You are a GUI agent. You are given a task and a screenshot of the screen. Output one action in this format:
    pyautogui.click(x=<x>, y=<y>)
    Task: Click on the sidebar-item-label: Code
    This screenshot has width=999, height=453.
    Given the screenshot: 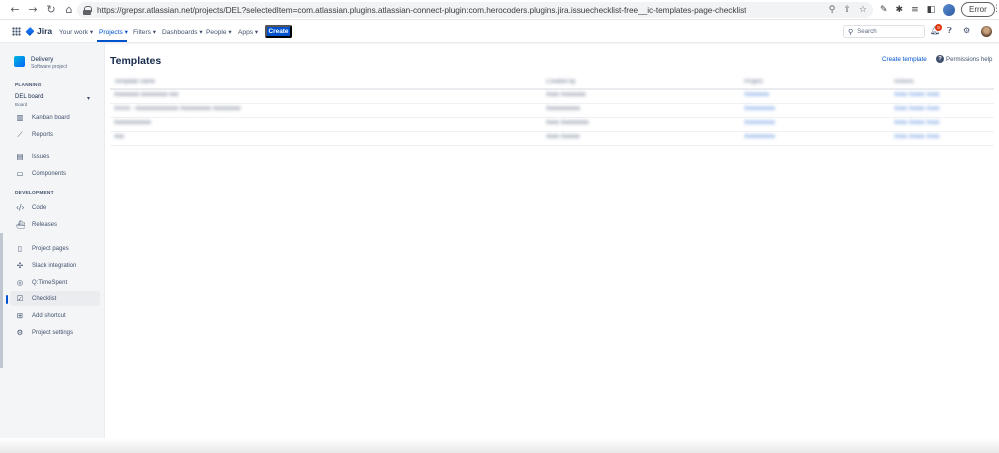 What is the action you would take?
    pyautogui.click(x=39, y=207)
    